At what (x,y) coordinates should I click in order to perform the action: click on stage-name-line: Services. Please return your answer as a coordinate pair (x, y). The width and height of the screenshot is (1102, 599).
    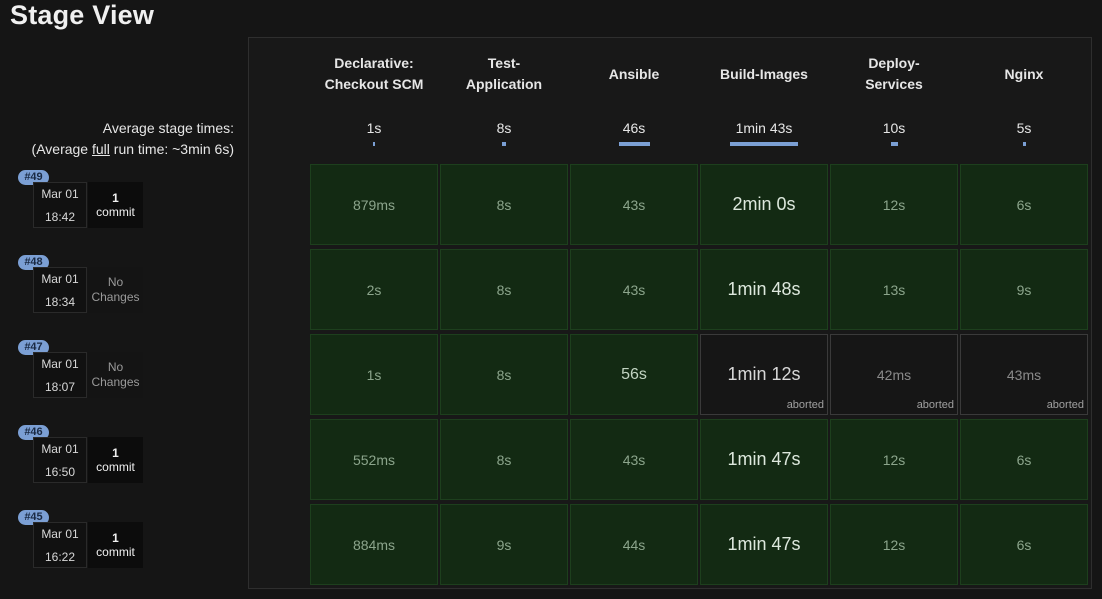
    Looking at the image, I should click on (894, 84).